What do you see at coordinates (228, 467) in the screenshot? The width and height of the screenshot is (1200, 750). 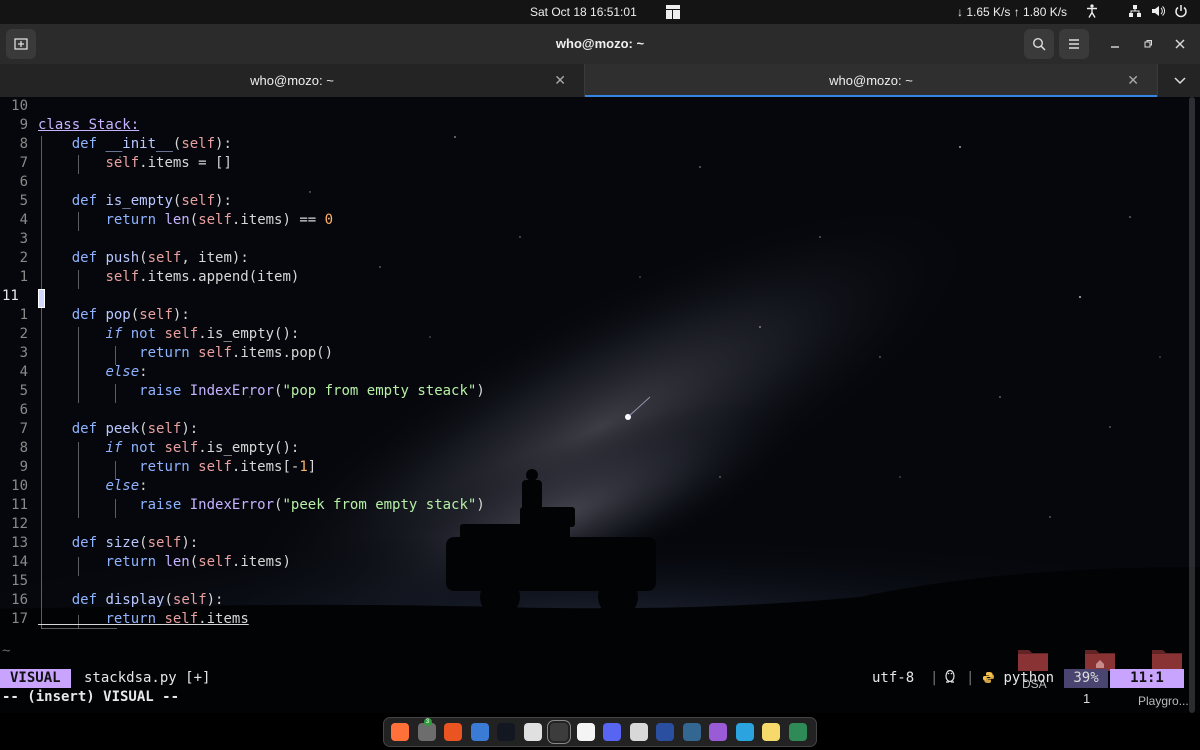 I see `code-text: return self.items[-1]` at bounding box center [228, 467].